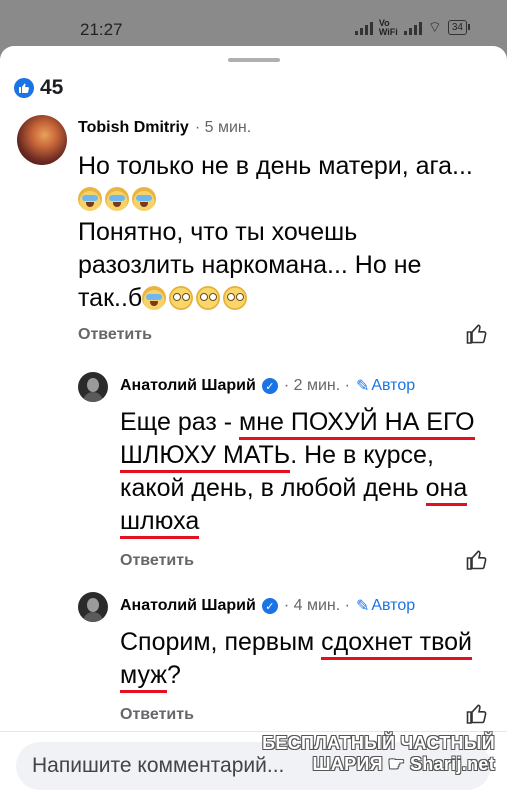  I want to click on comment-line: так..б, so click(110, 298).